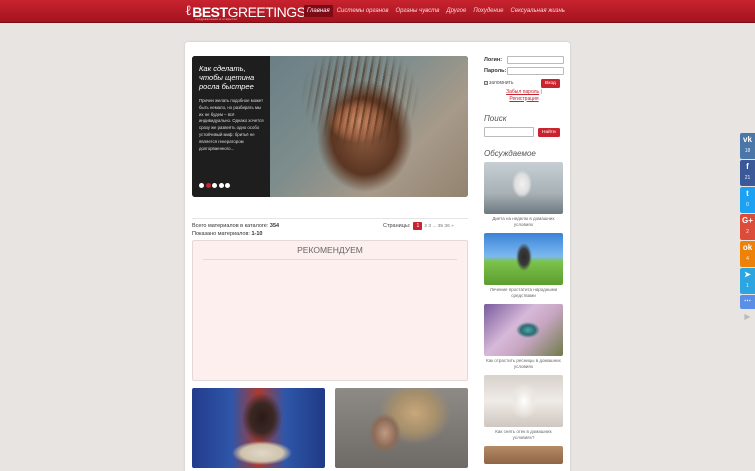 This screenshot has width=755, height=471. Describe the element at coordinates (510, 153) in the screenshot. I see `discussed-heading: Обсуждаемое` at that location.